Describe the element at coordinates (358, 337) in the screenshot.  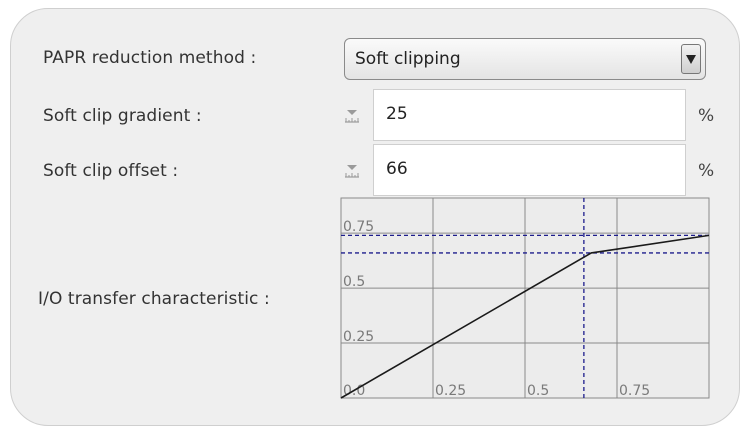
I see `chart-y-tick-label: 0.25` at that location.